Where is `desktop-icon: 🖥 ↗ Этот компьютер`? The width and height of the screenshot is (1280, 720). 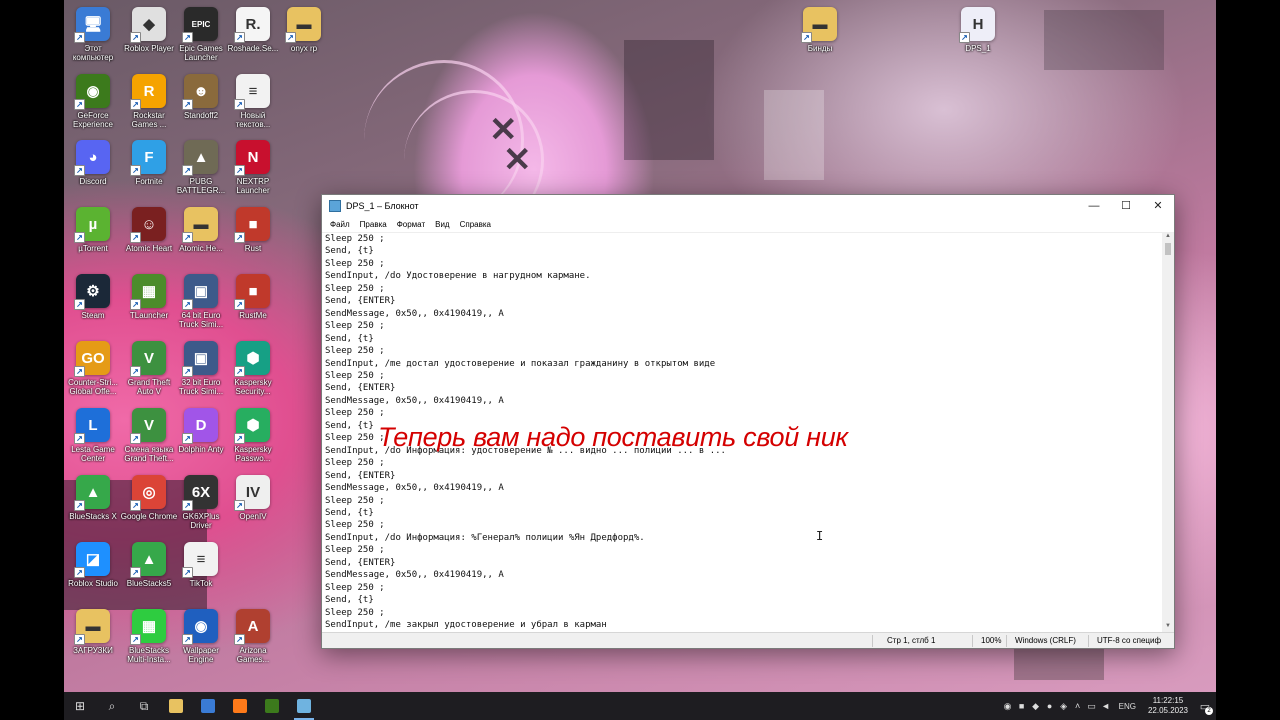 desktop-icon: 🖥 ↗ Этот компьютер is located at coordinates (93, 34).